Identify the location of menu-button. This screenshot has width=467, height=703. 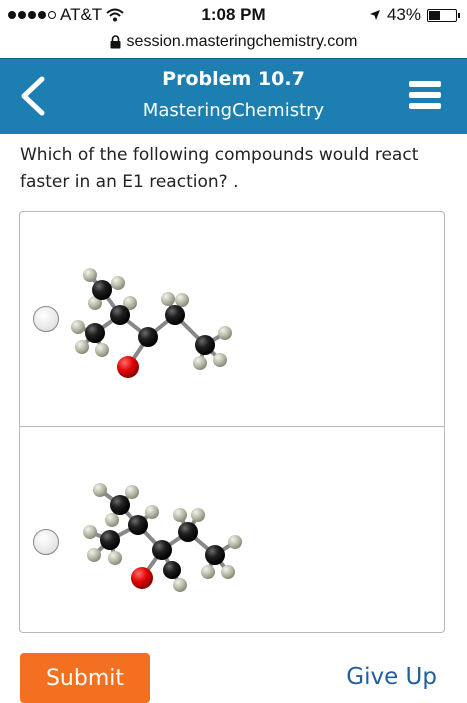
(425, 97).